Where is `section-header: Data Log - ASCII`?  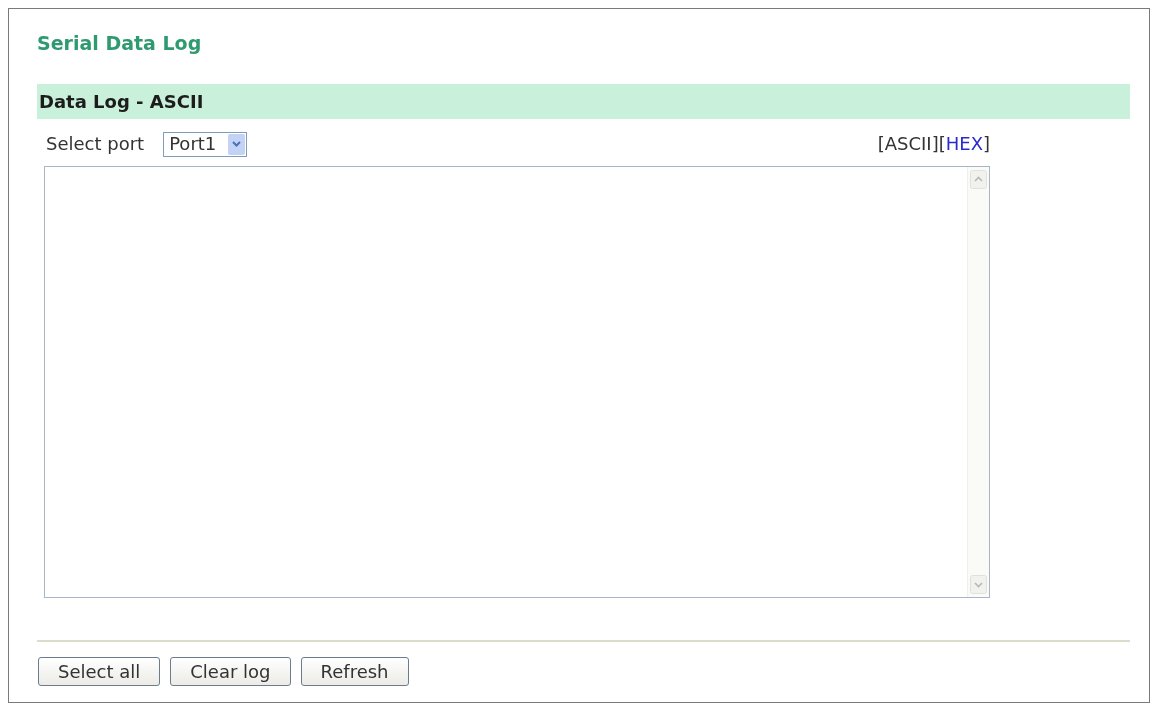 section-header: Data Log - ASCII is located at coordinates (583, 101).